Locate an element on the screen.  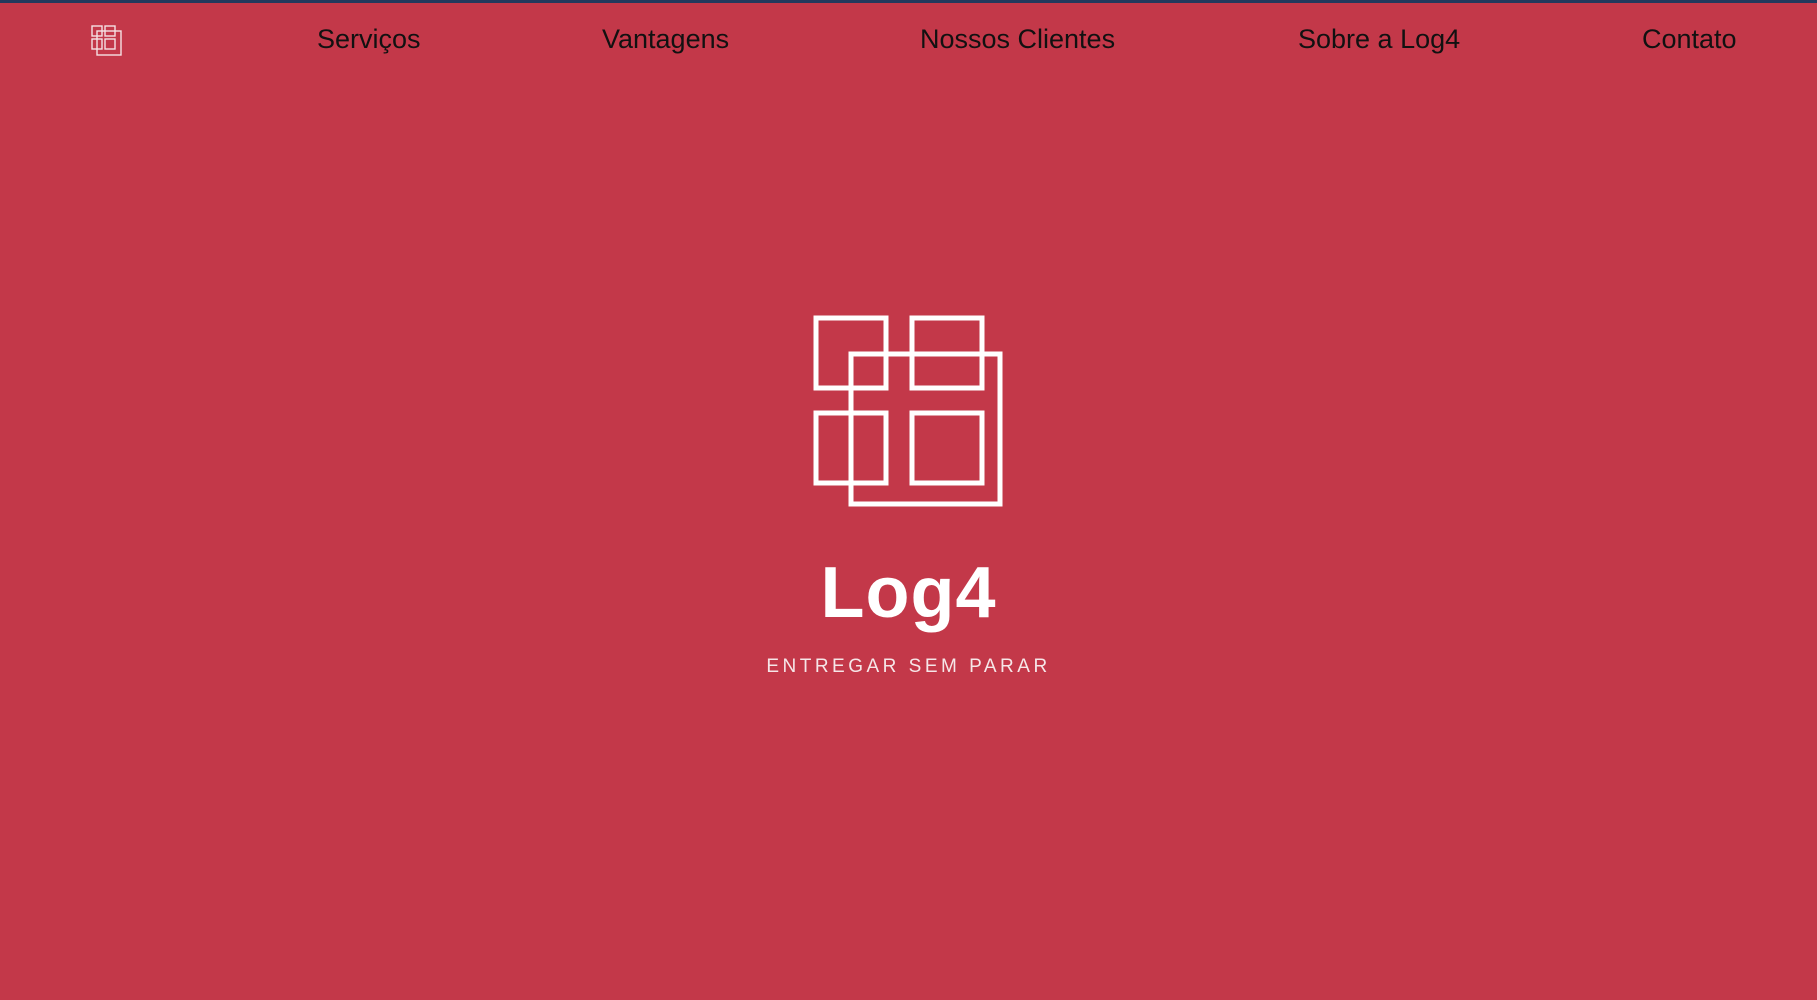
log4-logo-icon is located at coordinates (107, 41).